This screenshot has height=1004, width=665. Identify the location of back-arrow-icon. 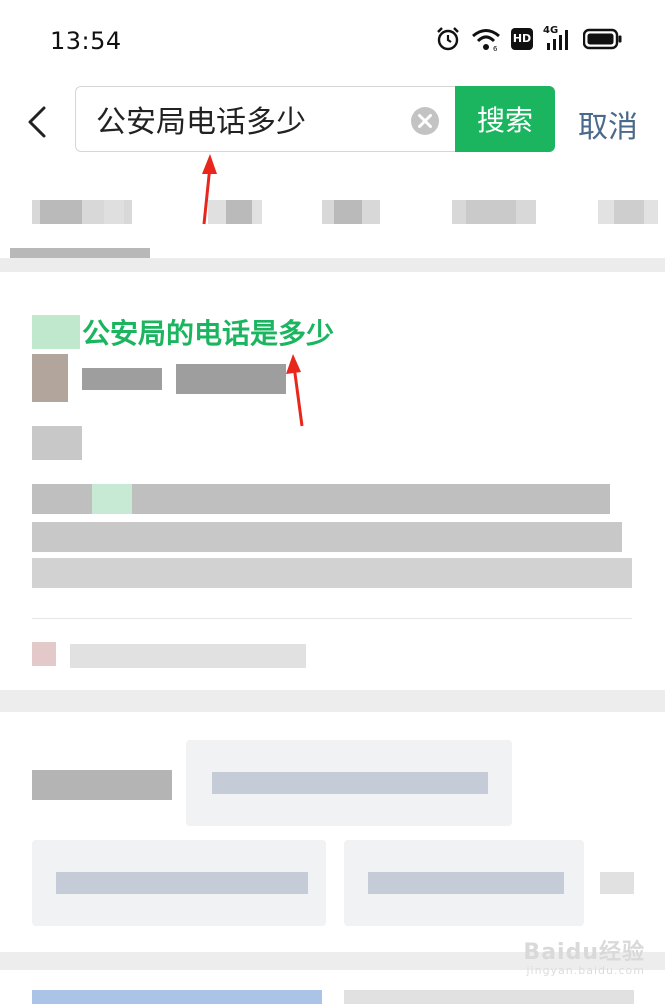
(38, 122).